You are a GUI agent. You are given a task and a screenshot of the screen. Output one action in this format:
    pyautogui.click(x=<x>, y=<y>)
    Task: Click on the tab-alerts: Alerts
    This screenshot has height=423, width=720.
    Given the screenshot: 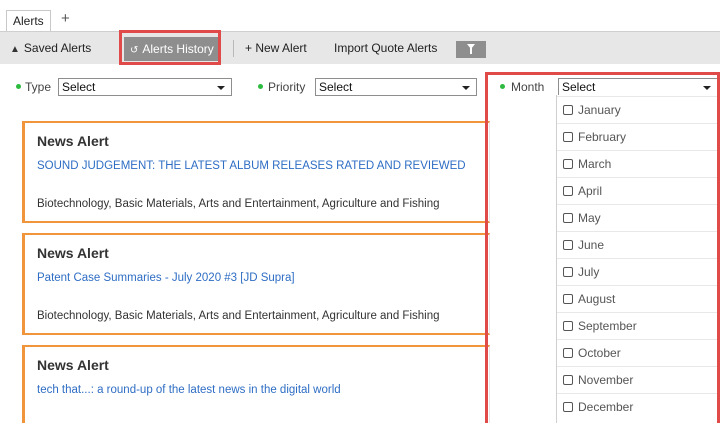 What is the action you would take?
    pyautogui.click(x=28, y=20)
    